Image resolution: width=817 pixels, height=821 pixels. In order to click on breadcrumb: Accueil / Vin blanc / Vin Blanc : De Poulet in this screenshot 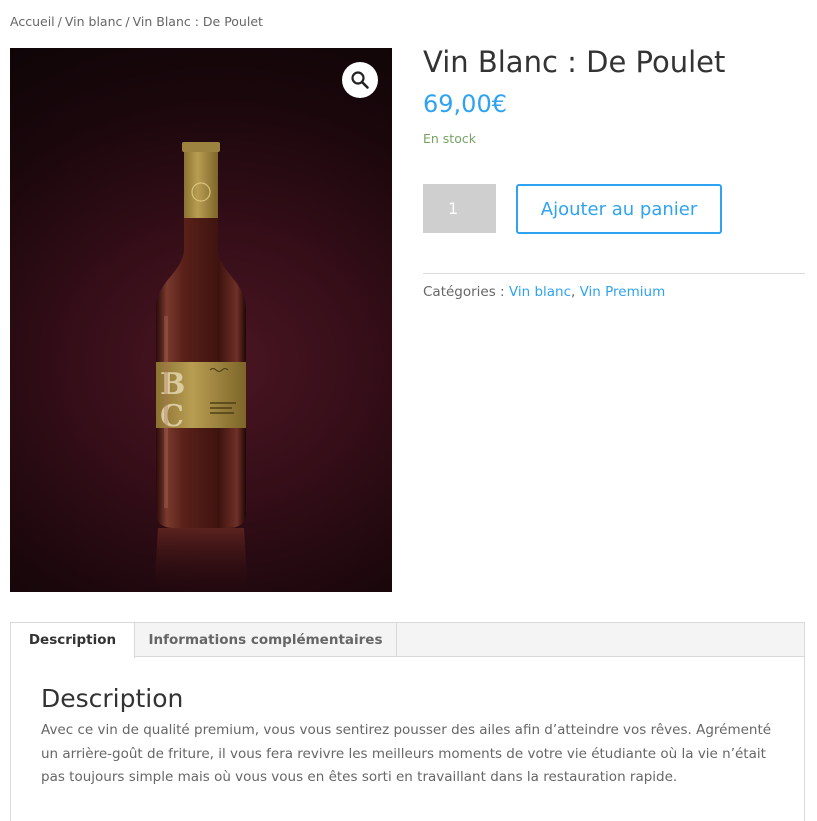, I will do `click(136, 21)`.